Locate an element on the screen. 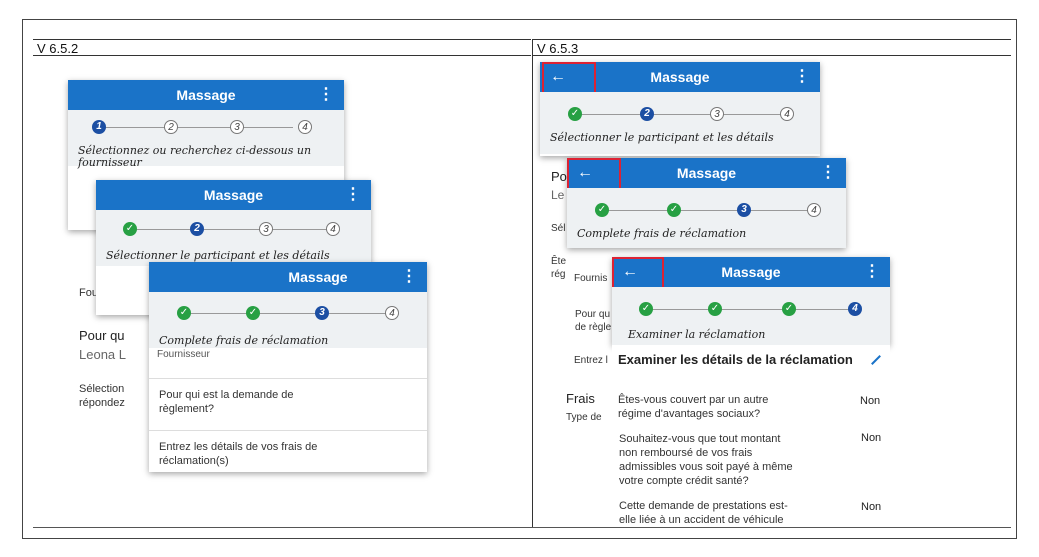 This screenshot has width=1039, height=557. bottom-rule is located at coordinates (522, 527).